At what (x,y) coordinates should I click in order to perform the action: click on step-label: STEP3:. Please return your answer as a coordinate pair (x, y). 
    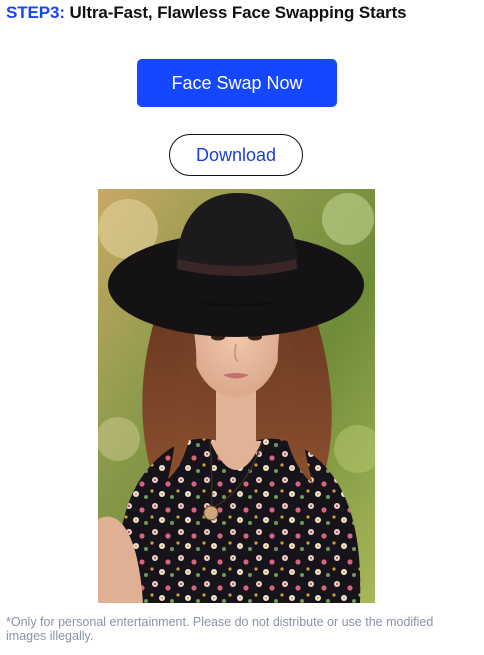
    Looking at the image, I should click on (35, 12).